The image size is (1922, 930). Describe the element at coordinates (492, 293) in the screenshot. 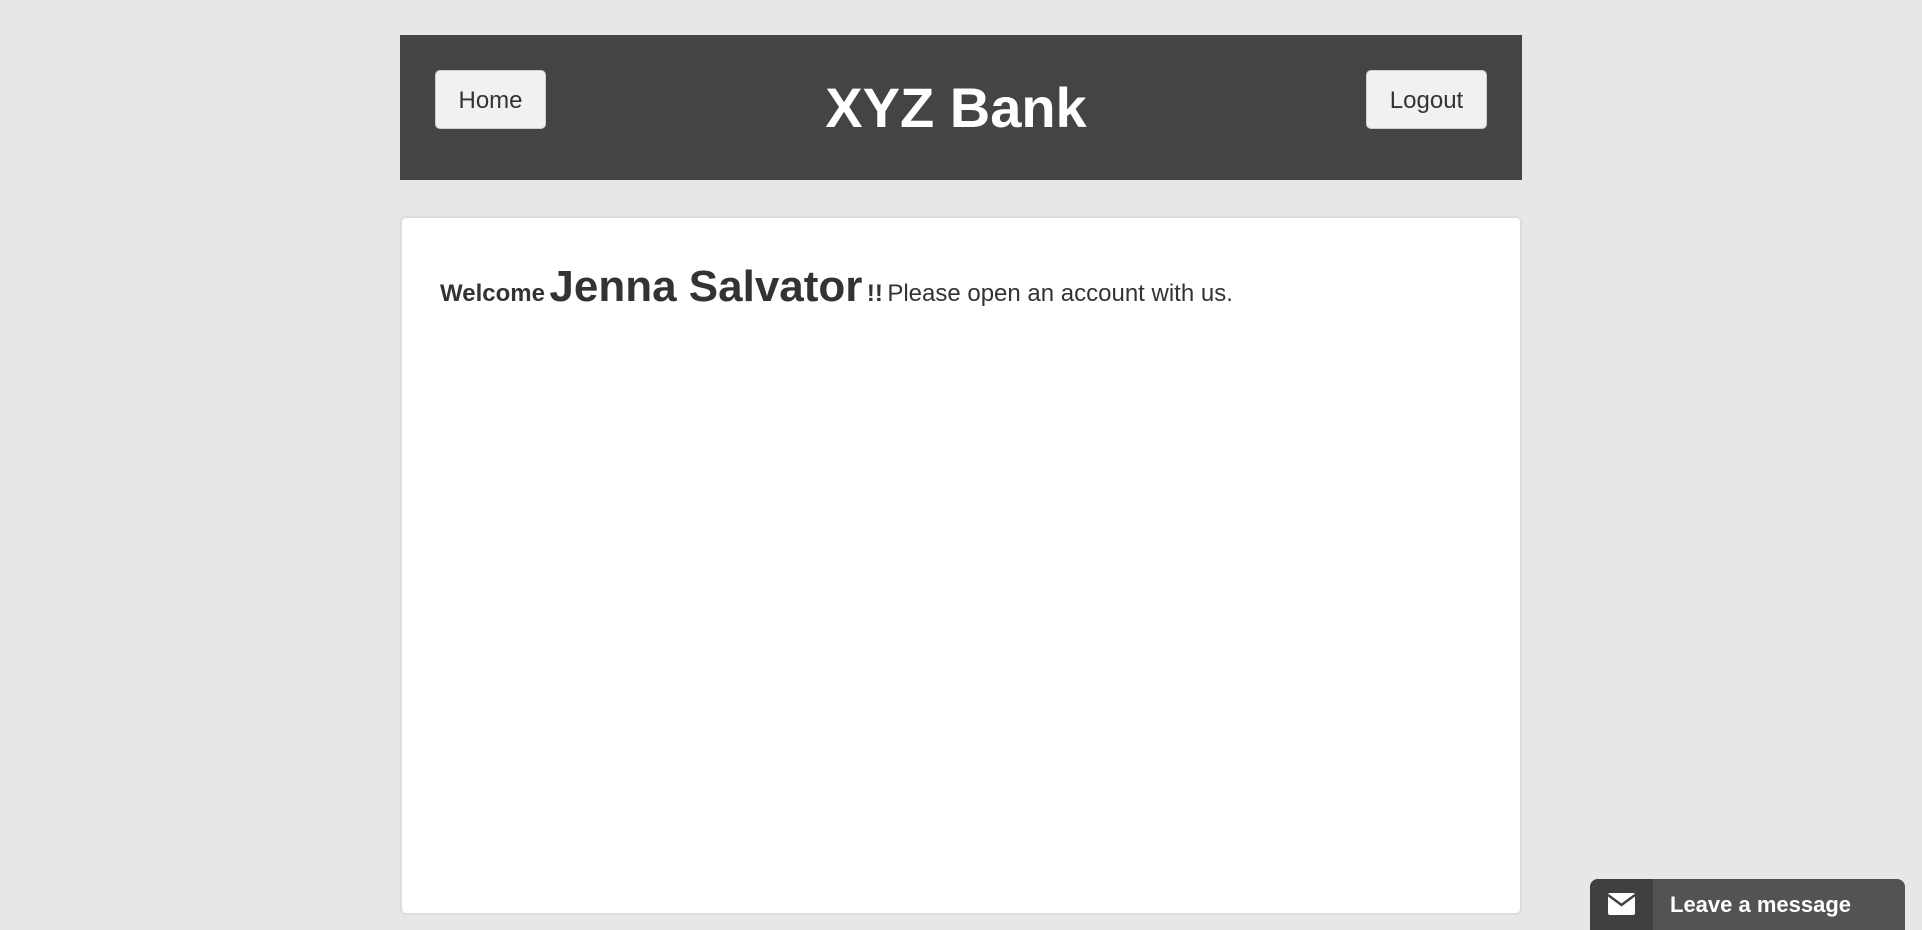

I see `welcome-label: Welcome` at that location.